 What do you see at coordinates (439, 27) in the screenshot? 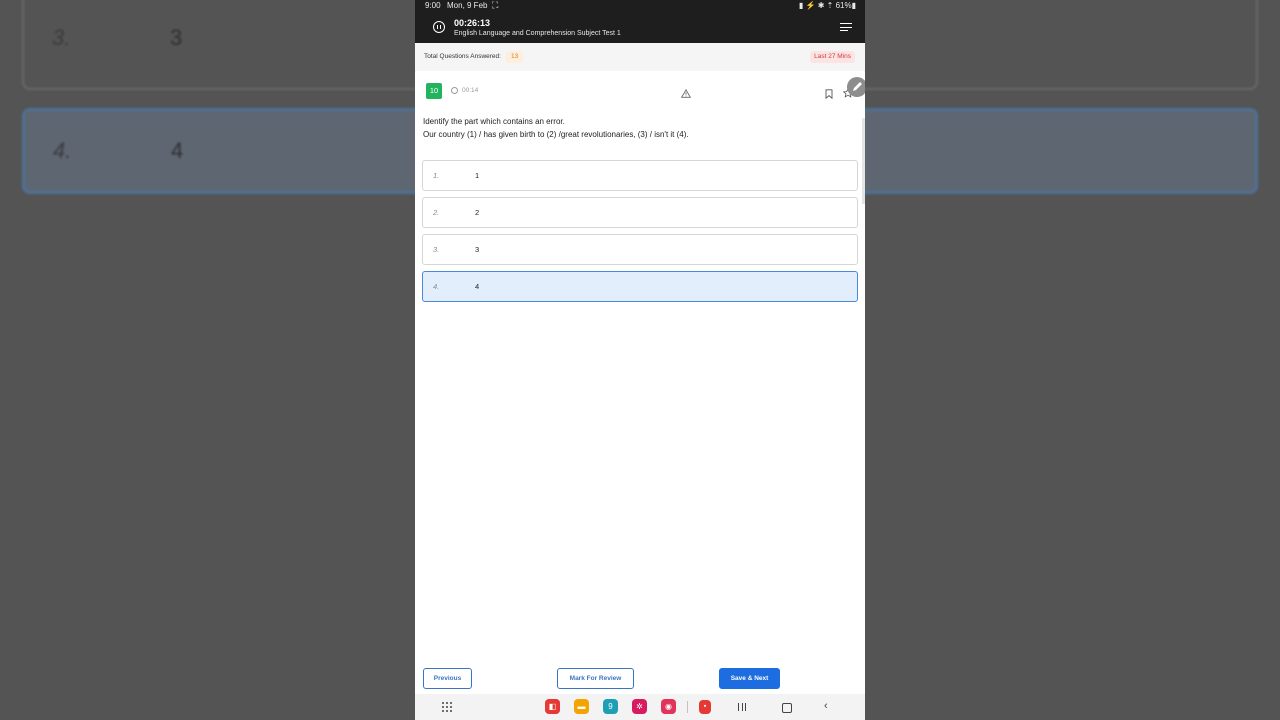
I see `pause-icon` at bounding box center [439, 27].